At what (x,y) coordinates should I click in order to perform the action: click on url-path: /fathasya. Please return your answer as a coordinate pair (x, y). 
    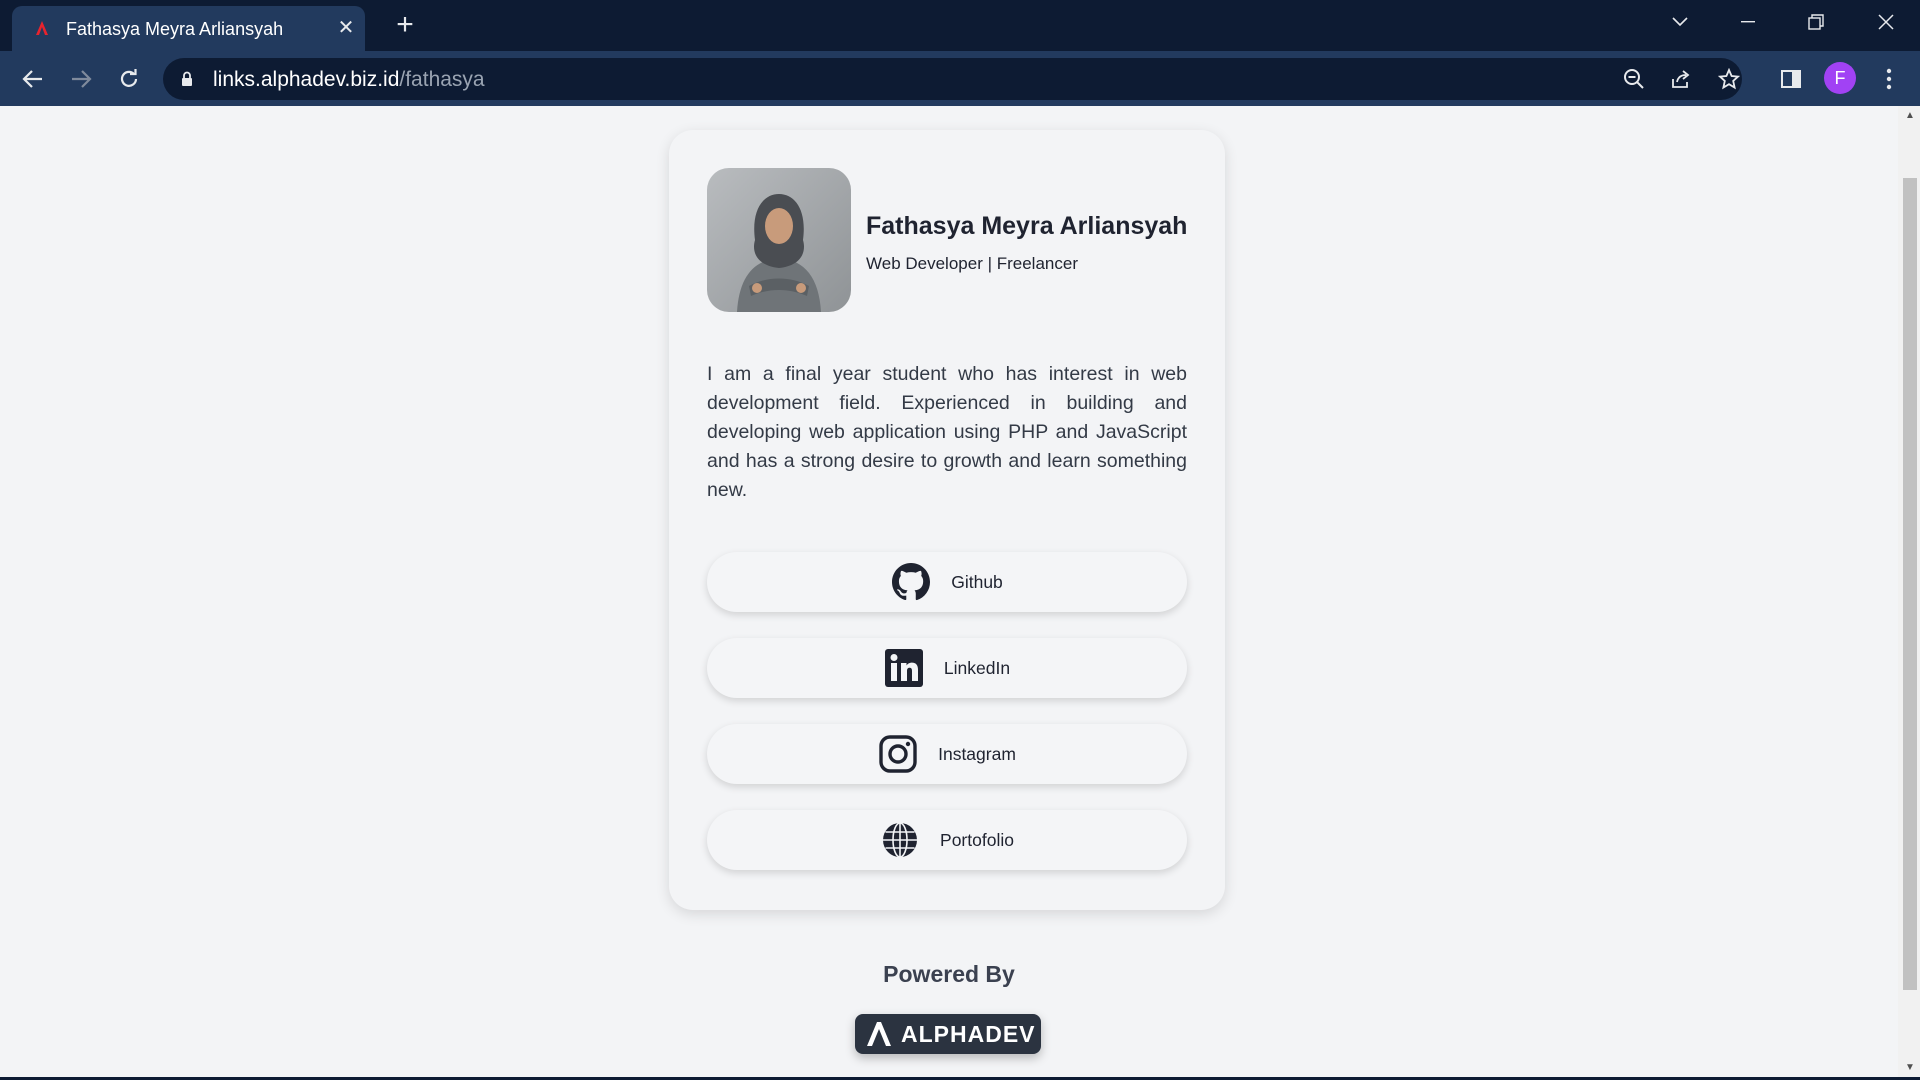
    Looking at the image, I should click on (442, 79).